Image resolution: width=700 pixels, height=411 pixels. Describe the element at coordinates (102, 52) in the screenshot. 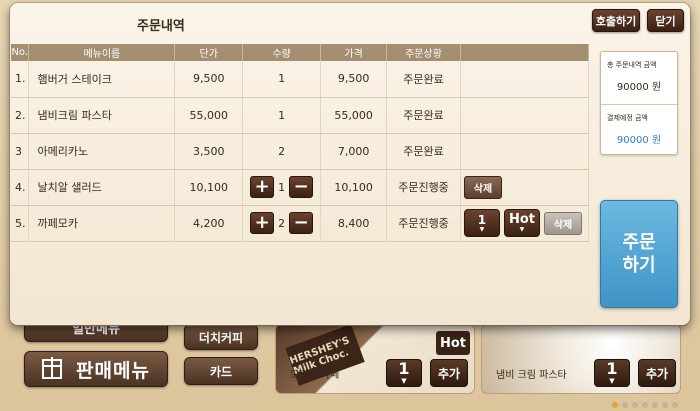

I see `col-header-menu-name: 메뉴이름` at that location.